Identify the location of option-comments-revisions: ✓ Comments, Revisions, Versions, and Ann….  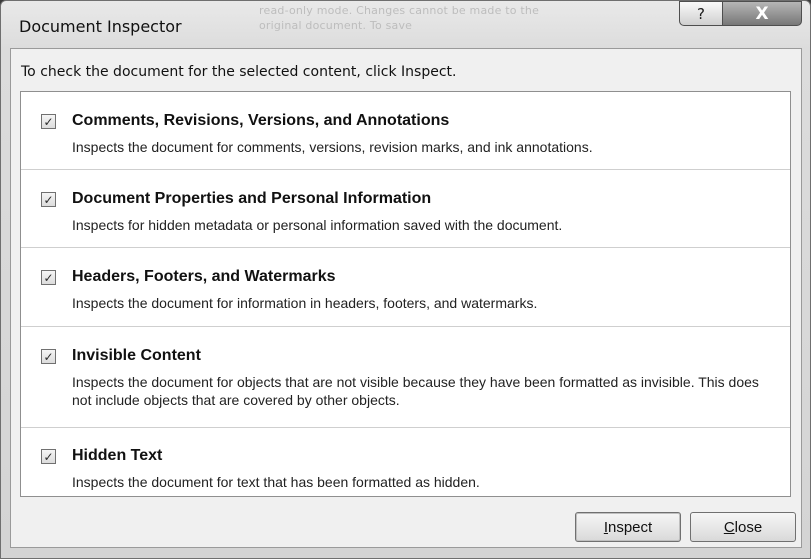
(405, 131).